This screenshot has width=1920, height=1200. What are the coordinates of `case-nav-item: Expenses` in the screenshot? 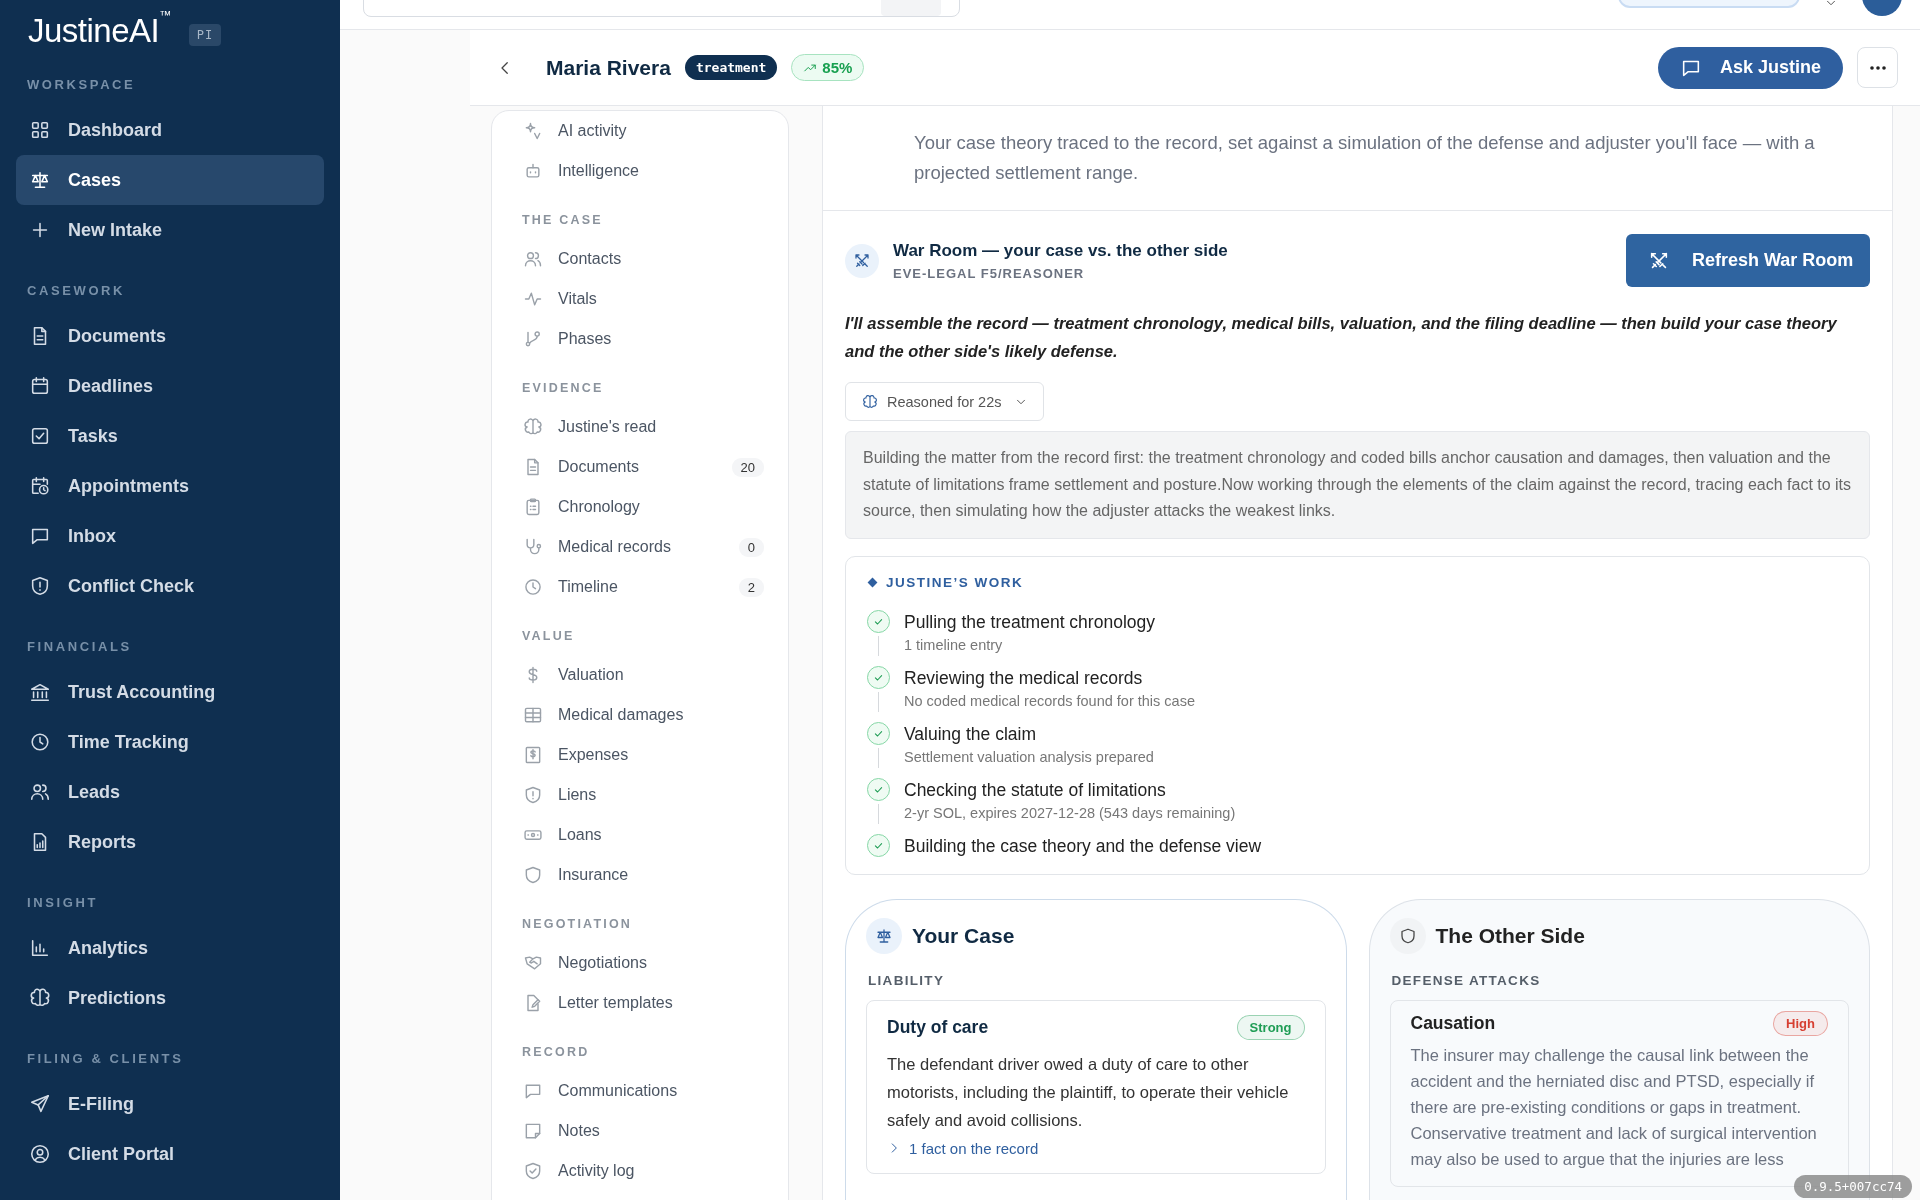 It's located at (642, 755).